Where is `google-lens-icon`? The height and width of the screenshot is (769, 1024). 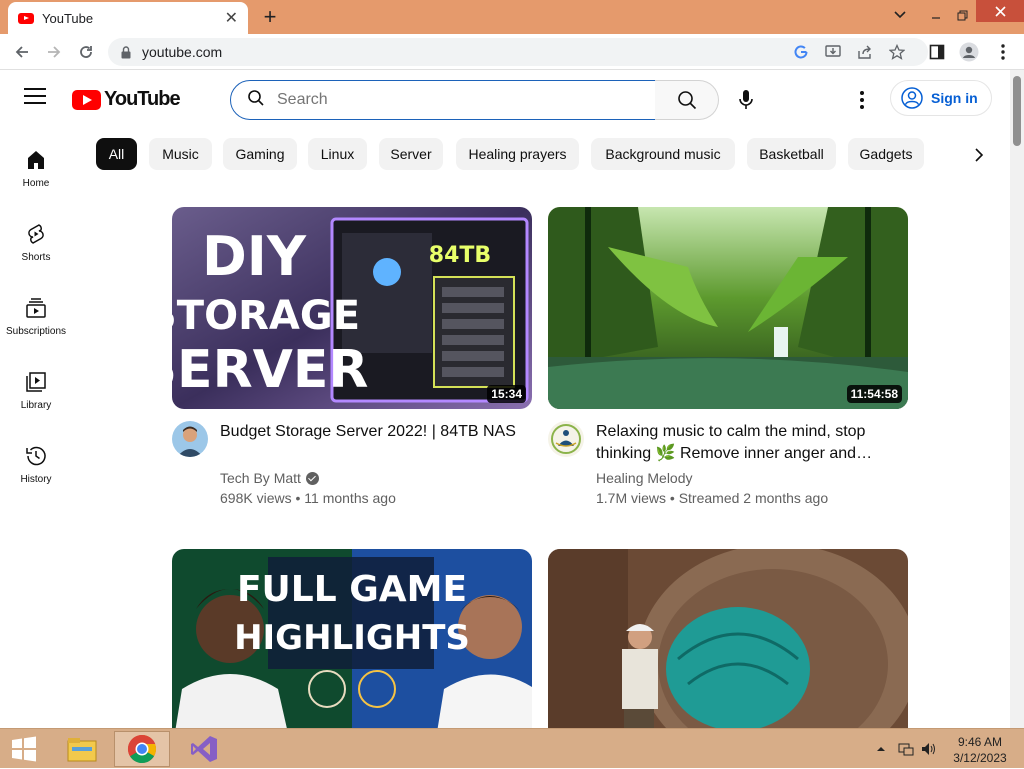
google-lens-icon is located at coordinates (801, 52).